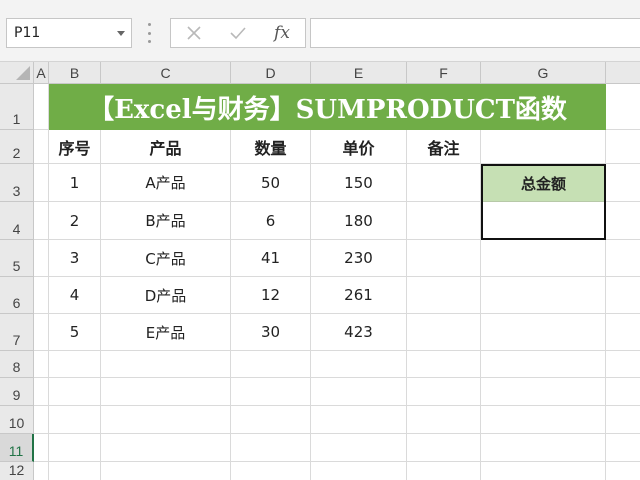 The width and height of the screenshot is (640, 480). Describe the element at coordinates (75, 73) in the screenshot. I see `column-header-b: B` at that location.